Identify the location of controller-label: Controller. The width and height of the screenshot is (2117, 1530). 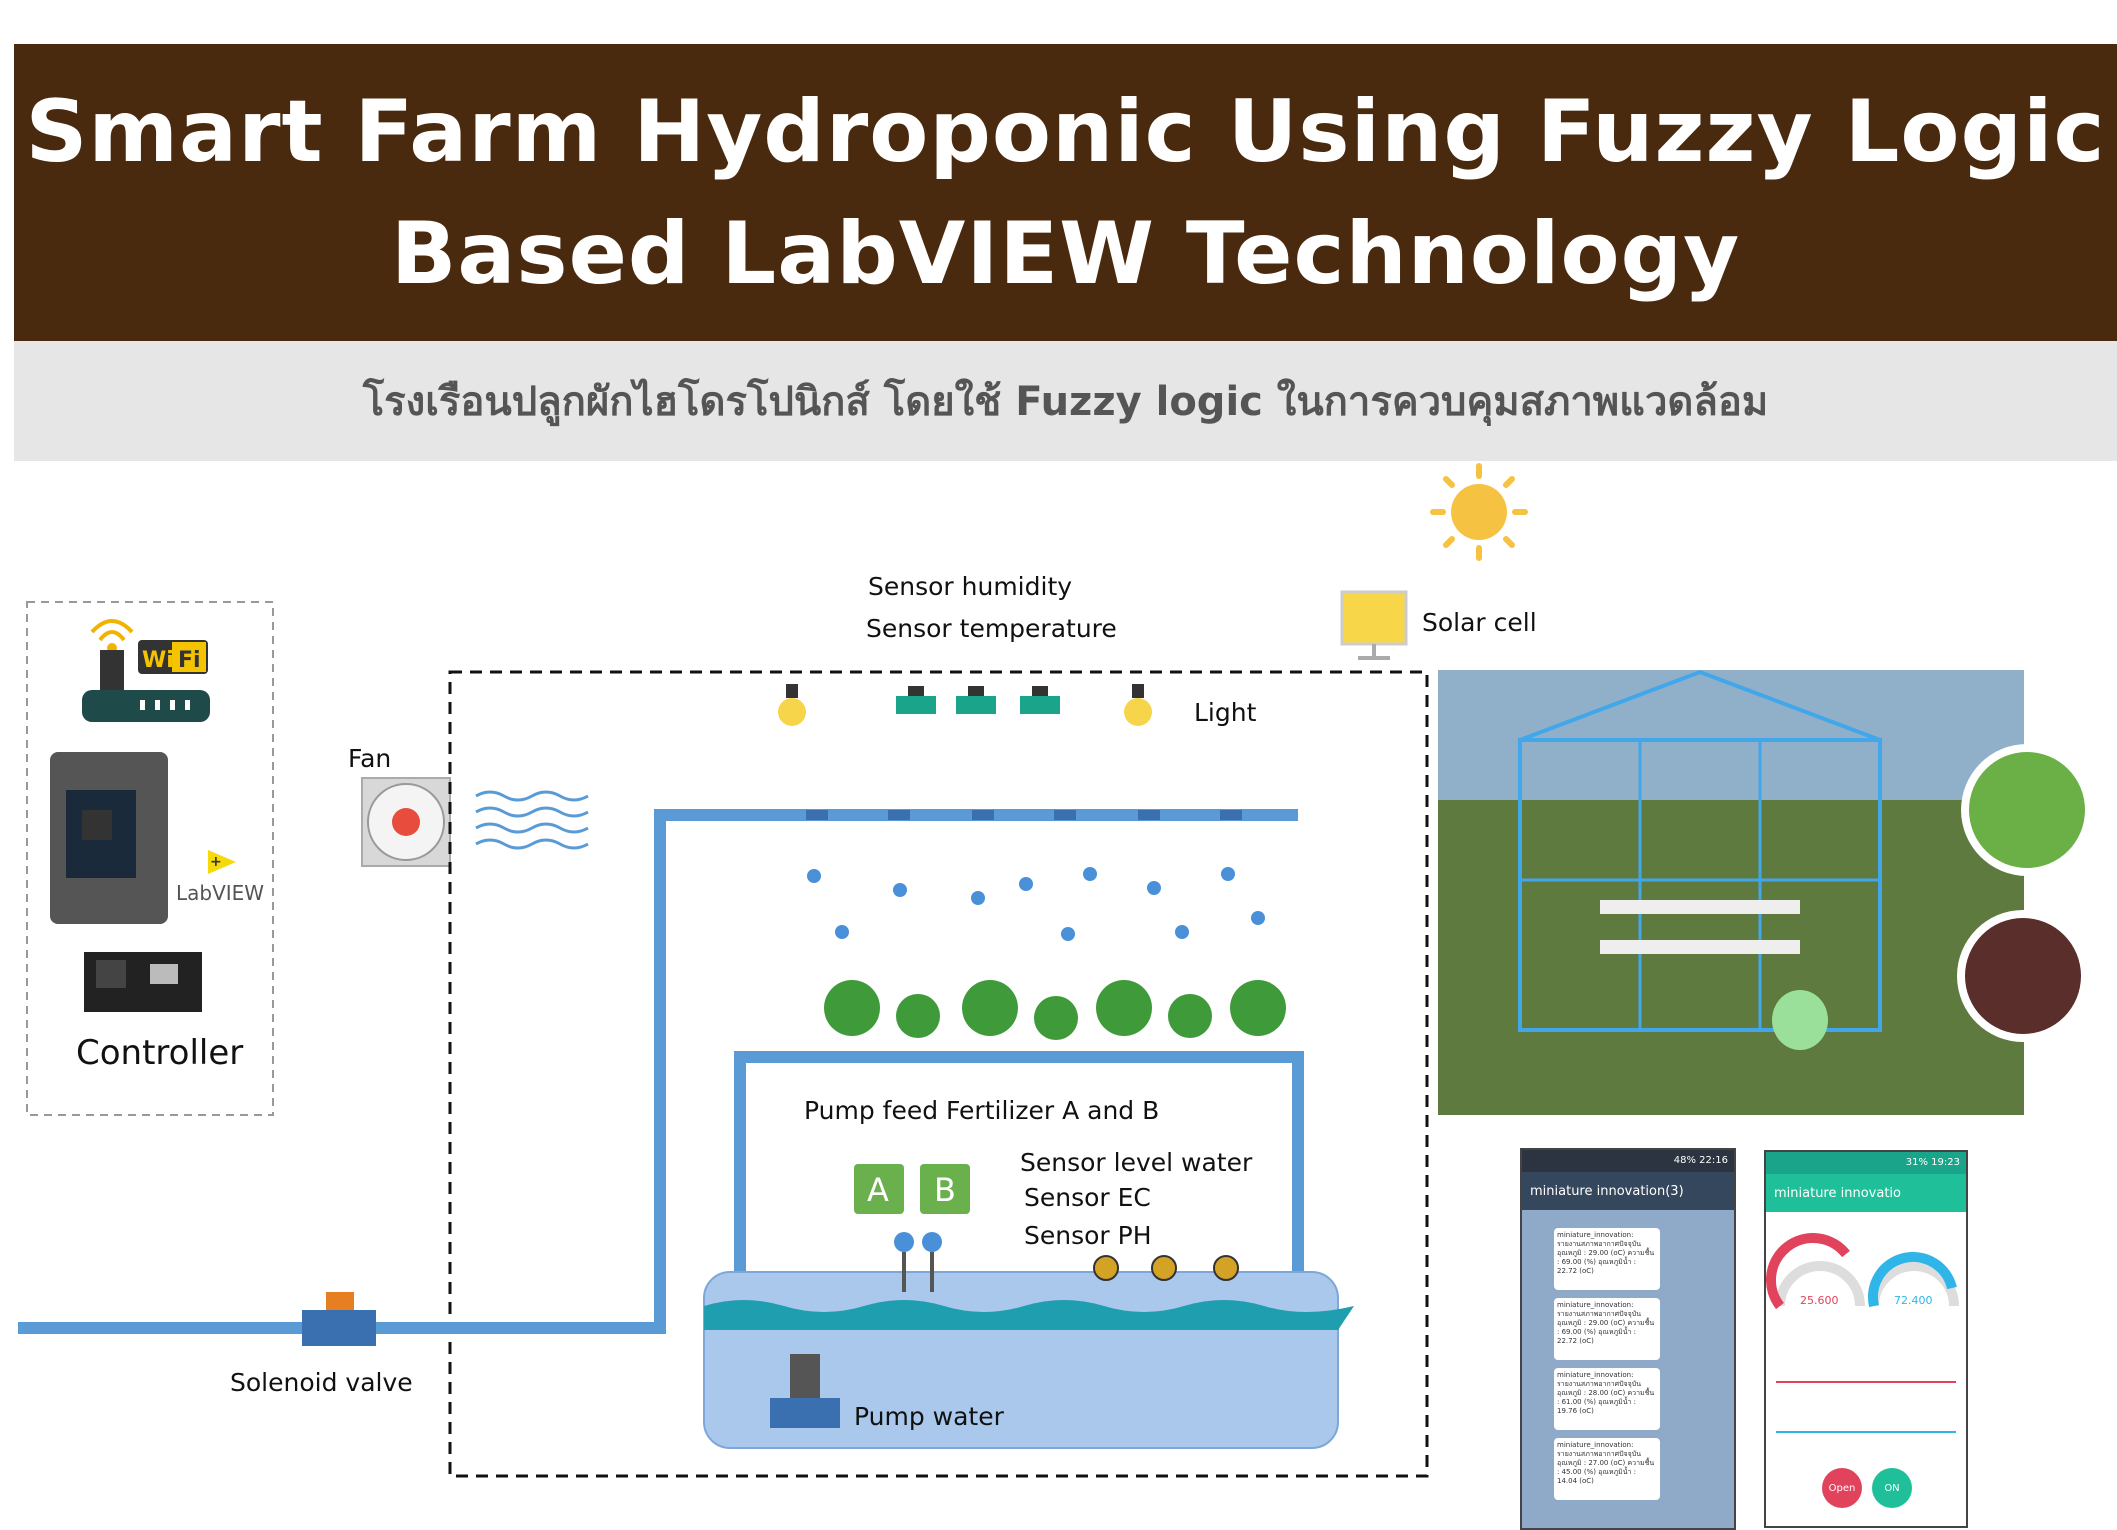
(159, 1053).